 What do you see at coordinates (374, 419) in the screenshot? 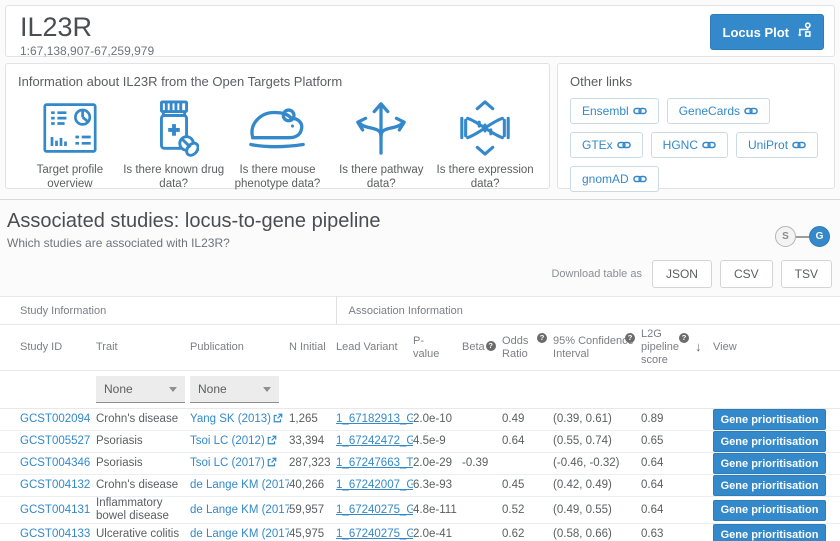
I see `lead-variant-link: 1_67182913_G_A` at bounding box center [374, 419].